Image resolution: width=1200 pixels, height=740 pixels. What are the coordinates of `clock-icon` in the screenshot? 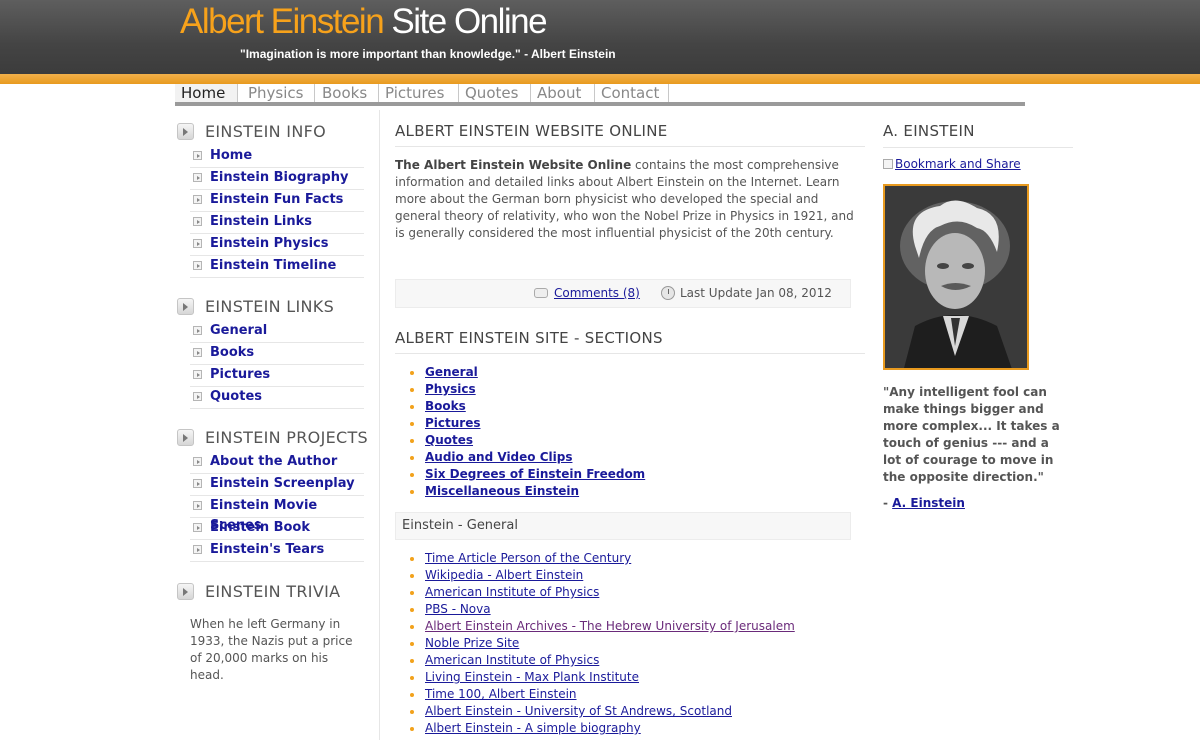 It's located at (668, 293).